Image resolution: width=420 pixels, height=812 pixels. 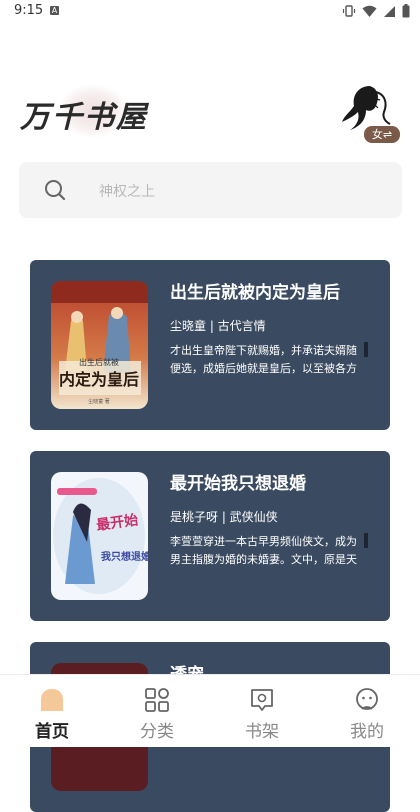 What do you see at coordinates (367, 732) in the screenshot?
I see `tab-profile-label: 我的` at bounding box center [367, 732].